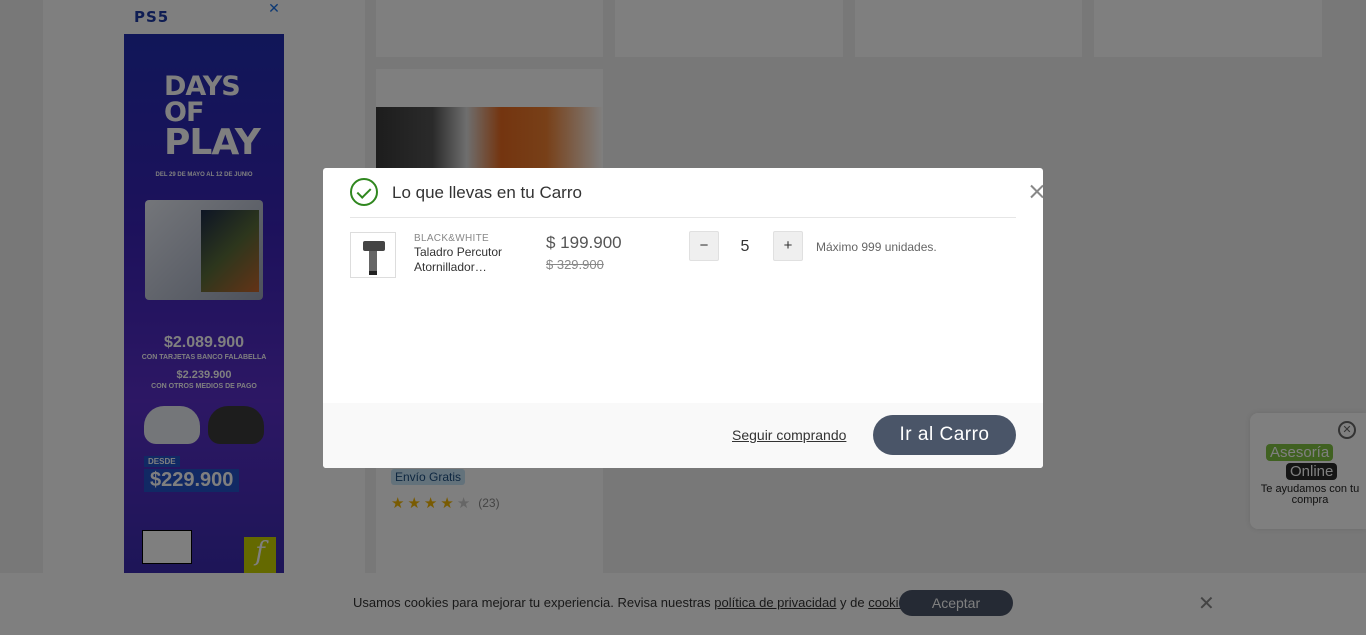  Describe the element at coordinates (745, 247) in the screenshot. I see `quantity-value: 5` at that location.